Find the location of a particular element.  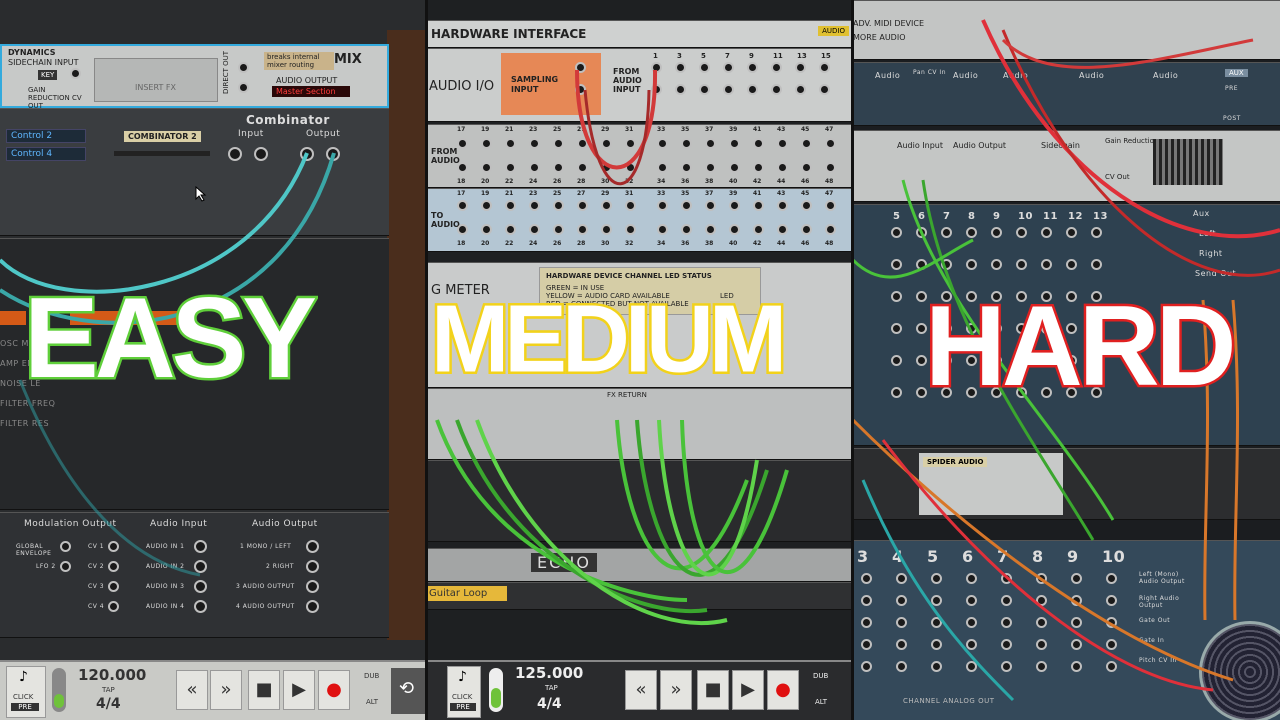

master-section-display: Master Section is located at coordinates (311, 91).